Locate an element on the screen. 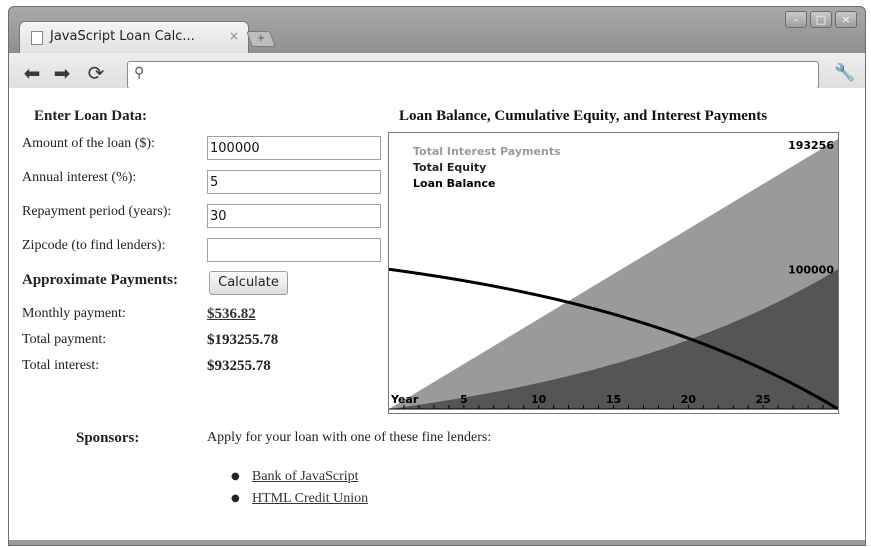  amount-label: Amount of the loan ($): is located at coordinates (88, 143).